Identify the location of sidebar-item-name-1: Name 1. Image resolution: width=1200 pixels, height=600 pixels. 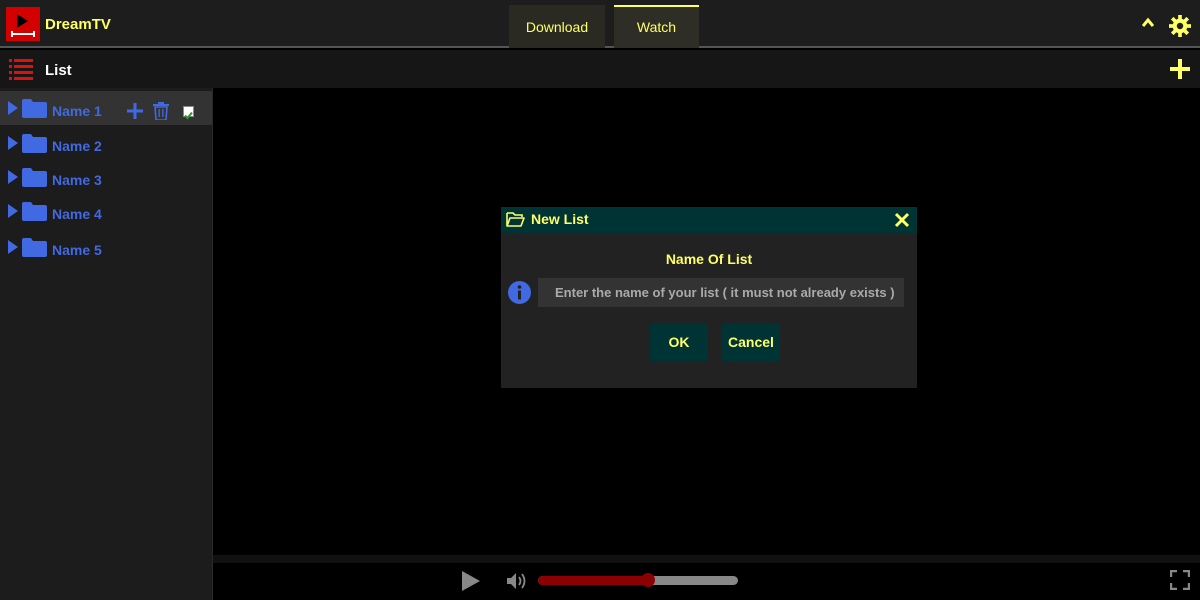
(106, 108).